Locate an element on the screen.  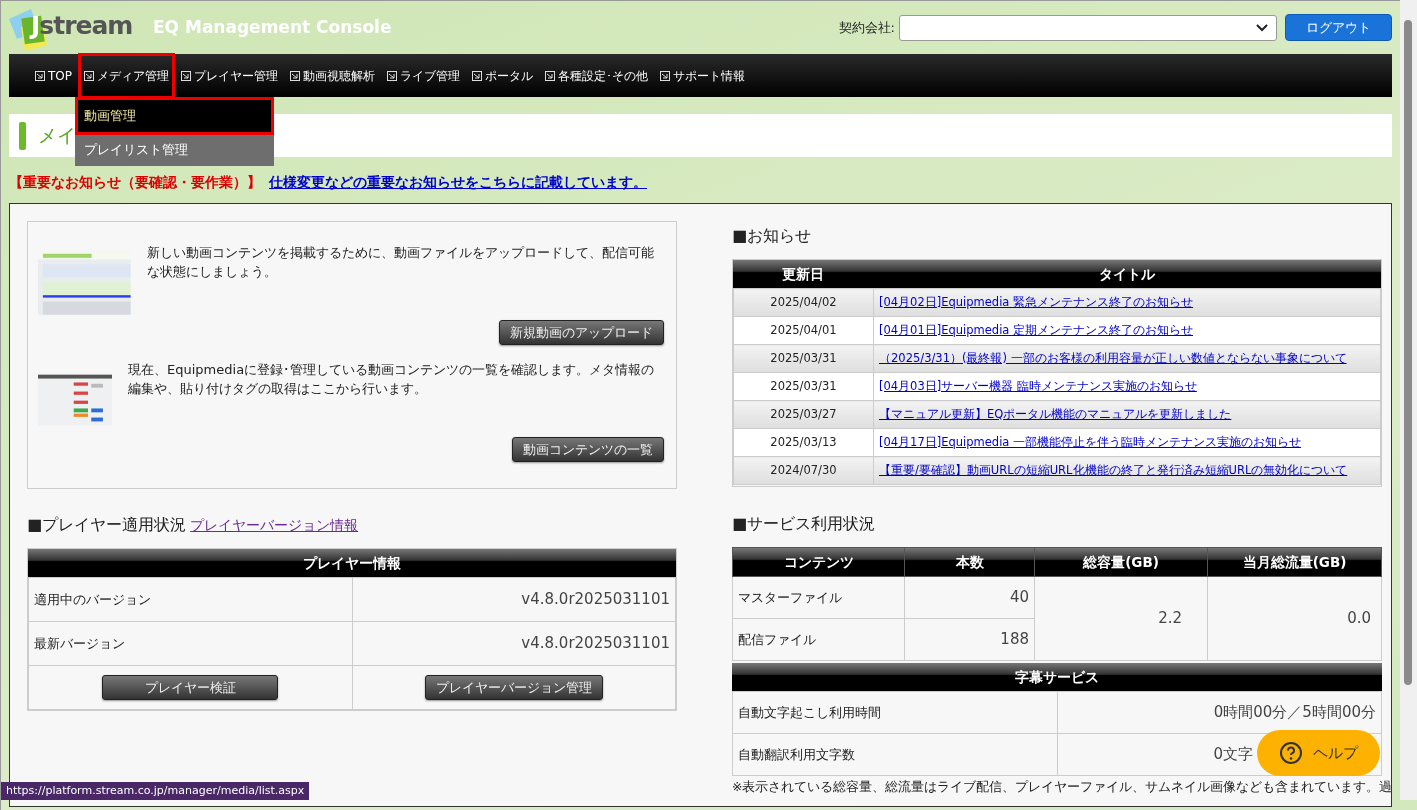
footnote-text: ※表示されている総容量、総流量はライブ配信、プレイヤーファイル、サムネイル画像なども含まれています。過 is located at coordinates (1061, 787).